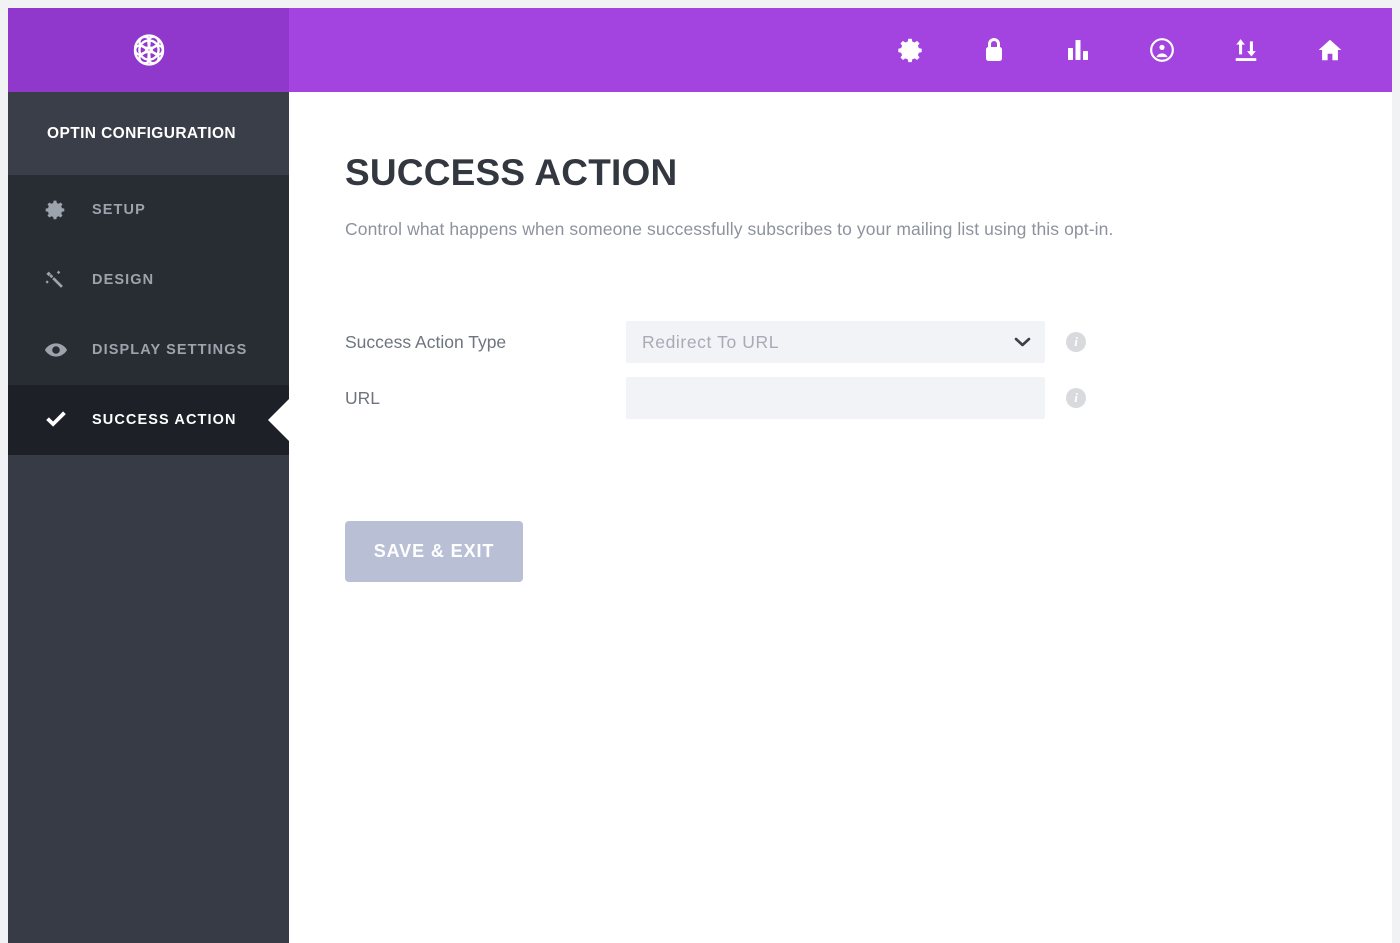 The height and width of the screenshot is (943, 1400). Describe the element at coordinates (148, 133) in the screenshot. I see `sidebar-title: OPTIN CONFIGURATION` at that location.